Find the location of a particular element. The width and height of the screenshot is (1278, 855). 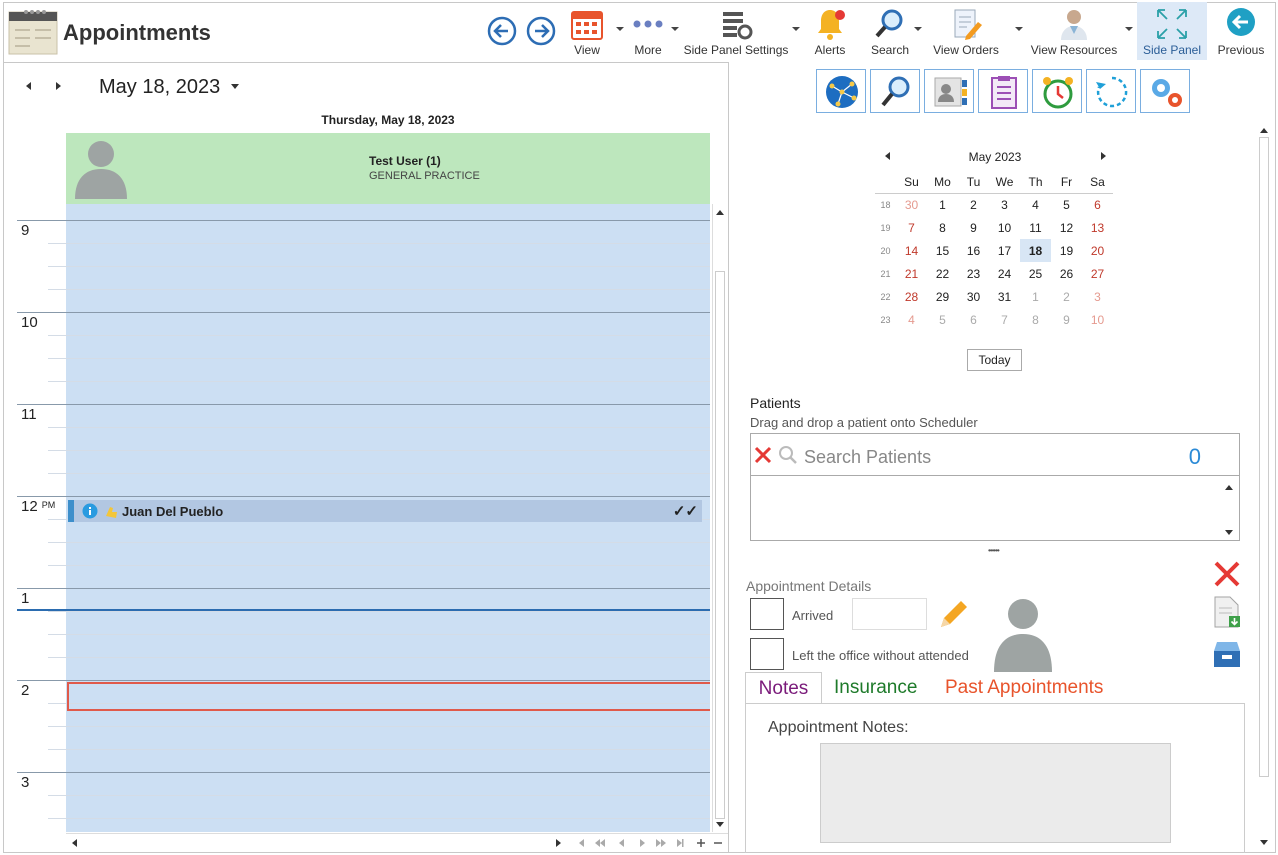

scroll-thumb is located at coordinates (720, 545).